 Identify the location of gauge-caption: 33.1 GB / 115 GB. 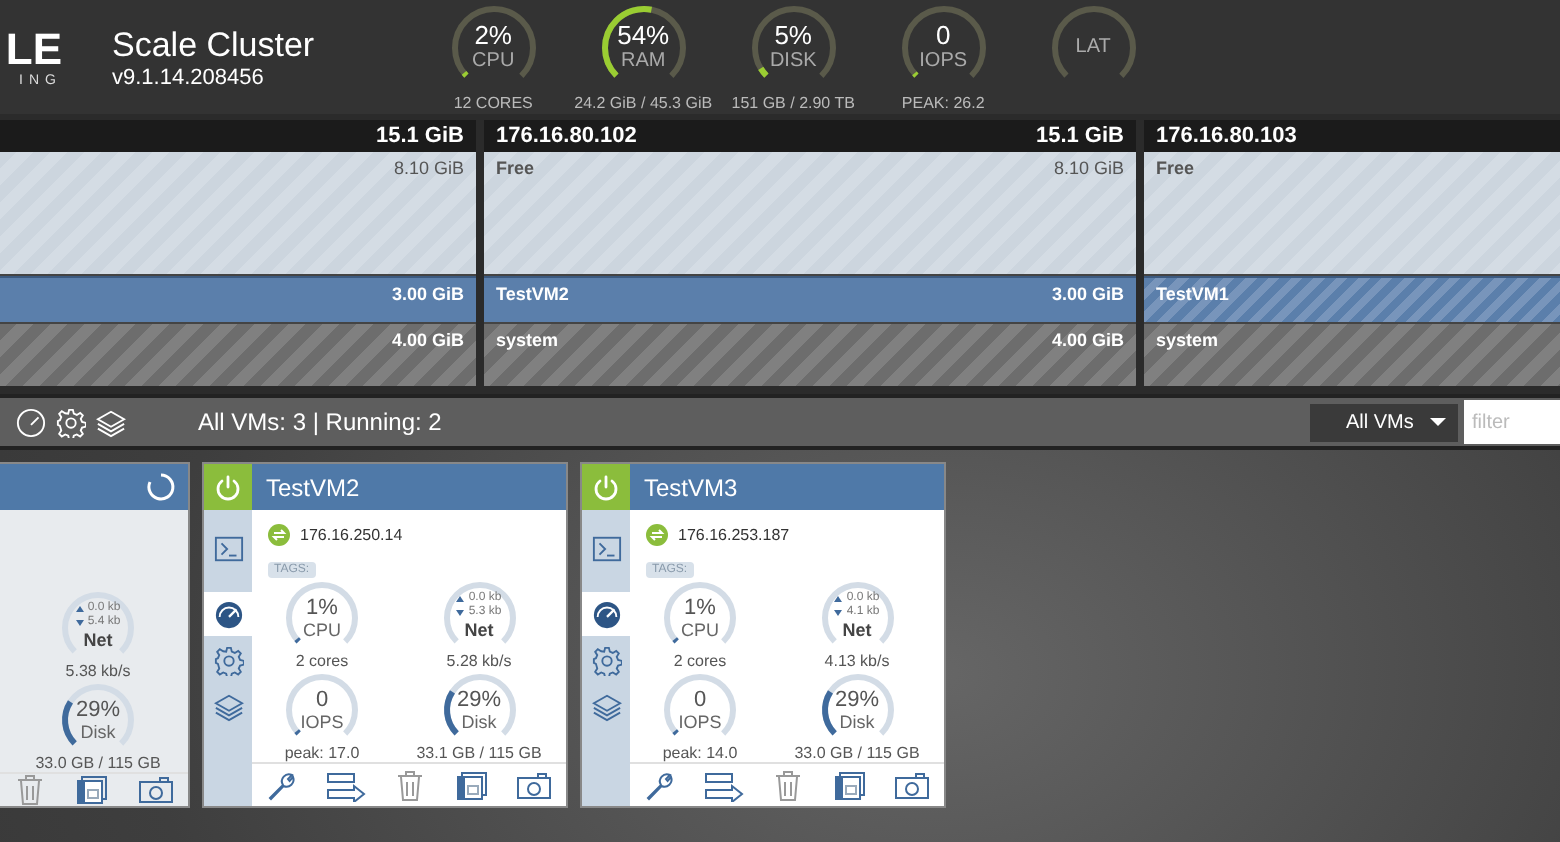
(479, 753).